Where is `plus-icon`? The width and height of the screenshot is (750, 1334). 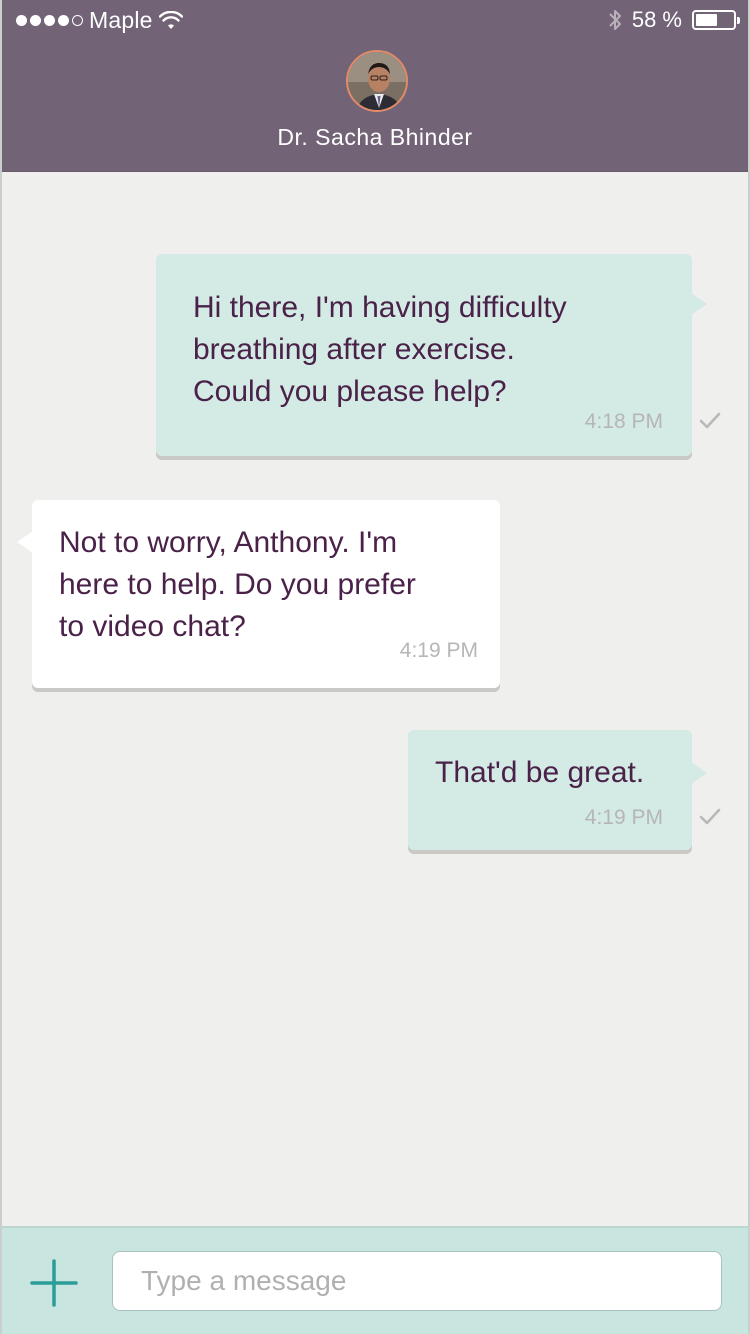
plus-icon is located at coordinates (54, 1283).